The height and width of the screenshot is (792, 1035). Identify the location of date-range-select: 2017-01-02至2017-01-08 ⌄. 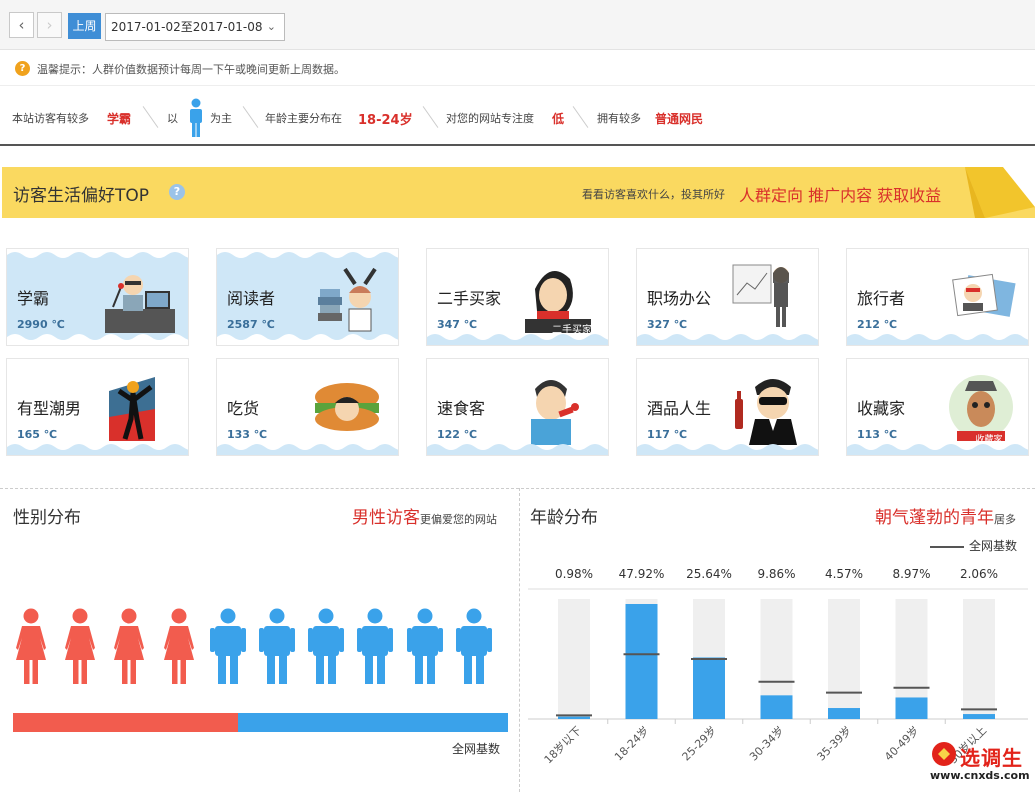
(195, 27).